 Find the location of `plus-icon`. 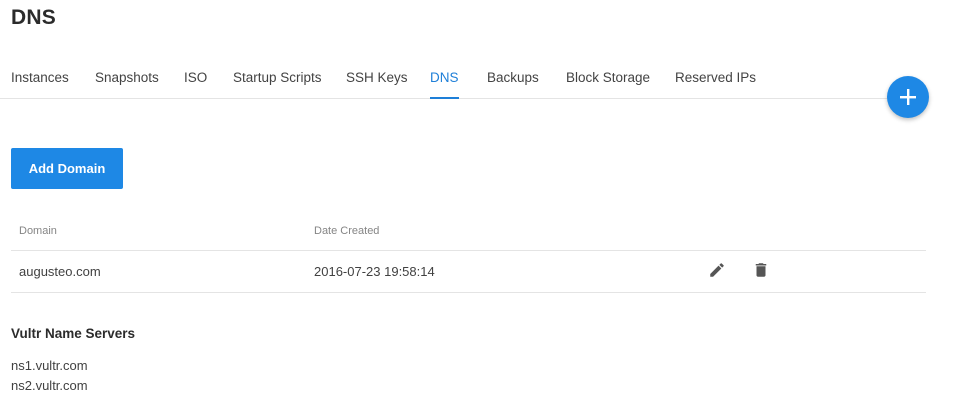

plus-icon is located at coordinates (908, 97).